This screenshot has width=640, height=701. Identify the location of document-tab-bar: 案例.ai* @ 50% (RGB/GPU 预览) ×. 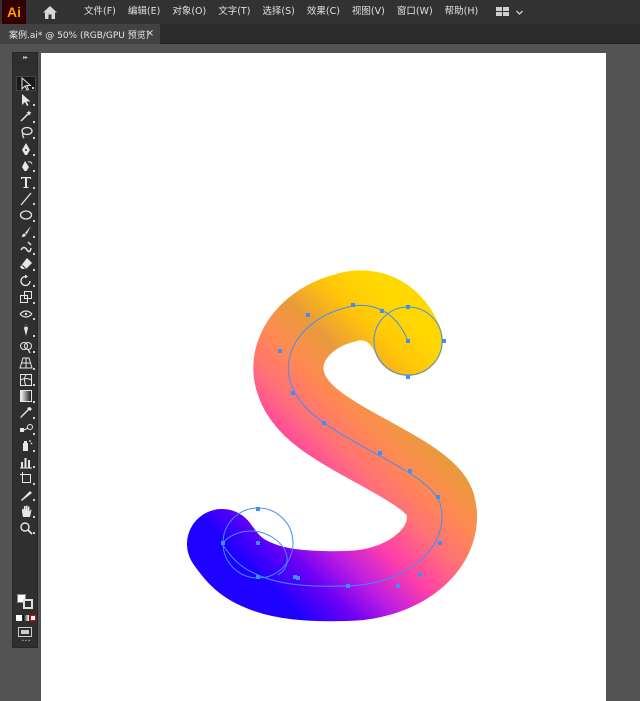
(320, 34).